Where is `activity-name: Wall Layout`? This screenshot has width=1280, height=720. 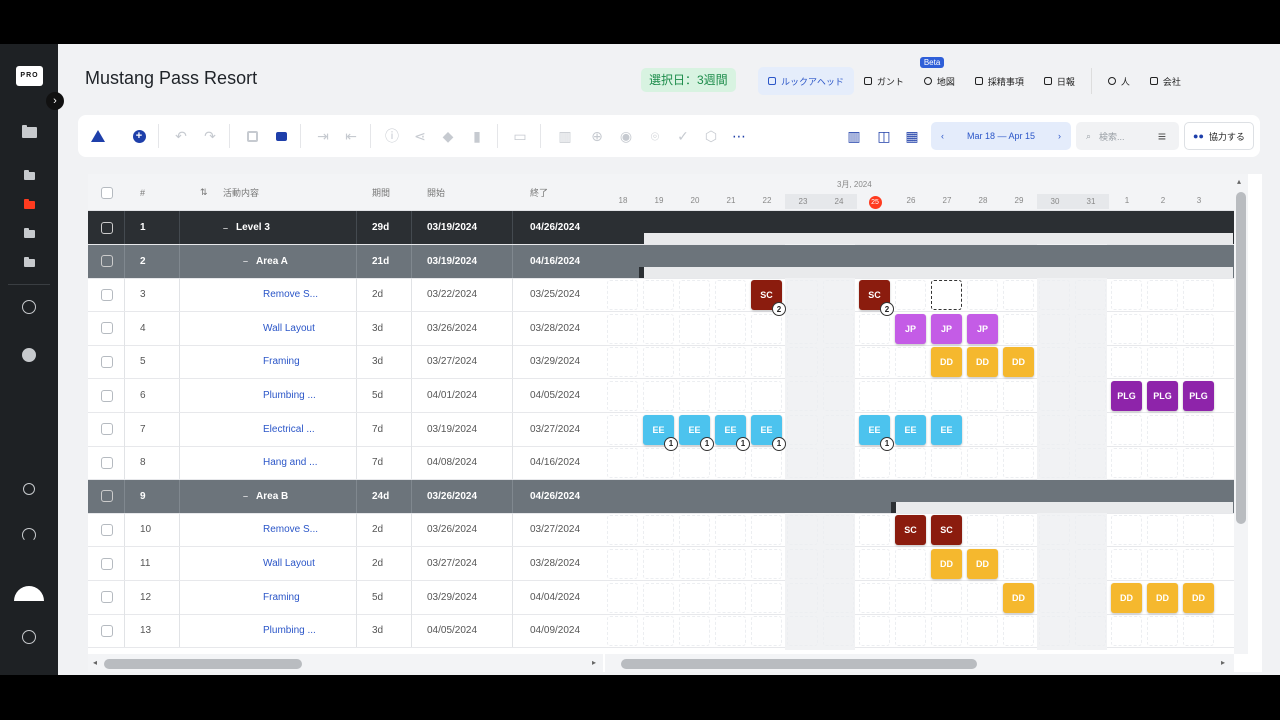
activity-name: Wall Layout is located at coordinates (289, 328).